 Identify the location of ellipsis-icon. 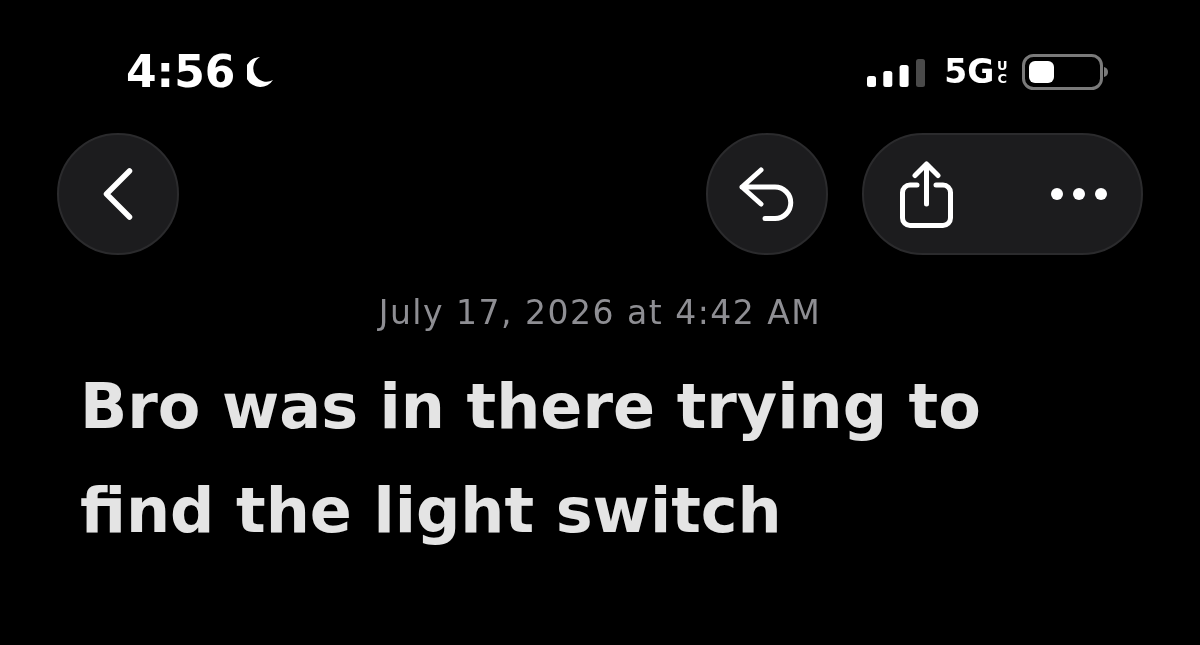
(1079, 194).